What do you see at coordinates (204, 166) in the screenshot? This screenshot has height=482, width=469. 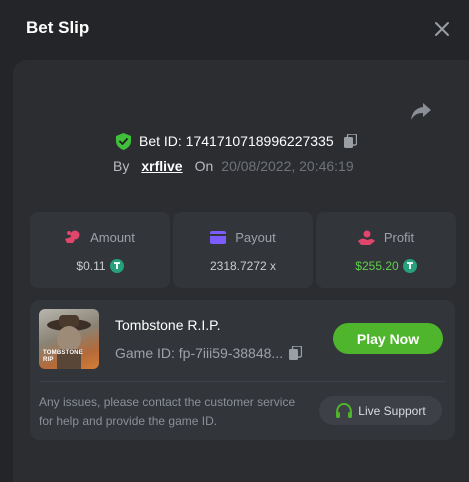 I see `on-label: On` at bounding box center [204, 166].